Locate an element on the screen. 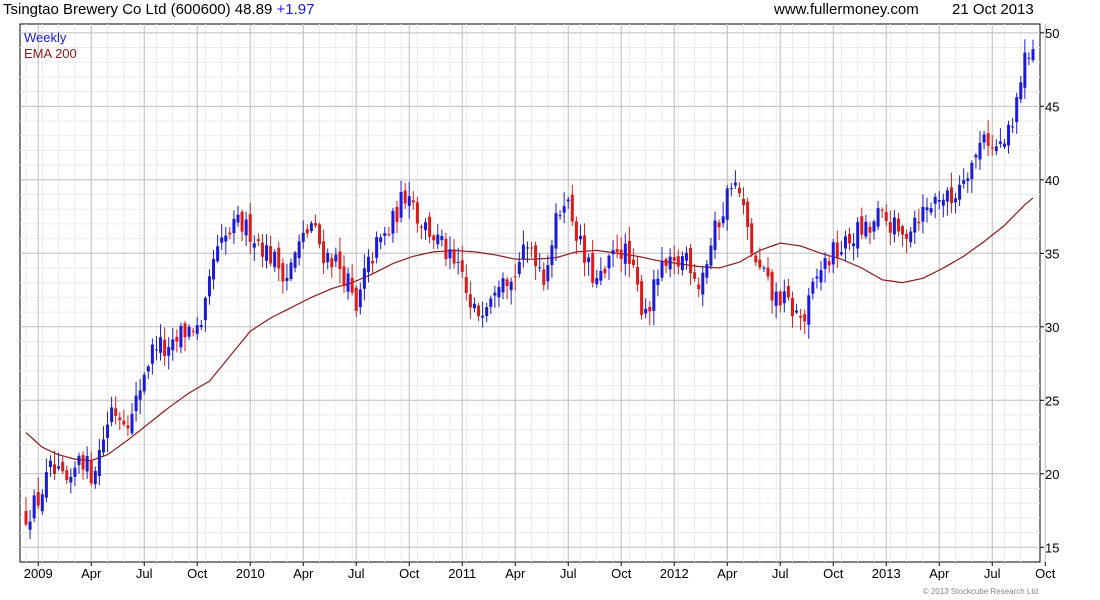  x-tick-label: 2012 is located at coordinates (674, 573).